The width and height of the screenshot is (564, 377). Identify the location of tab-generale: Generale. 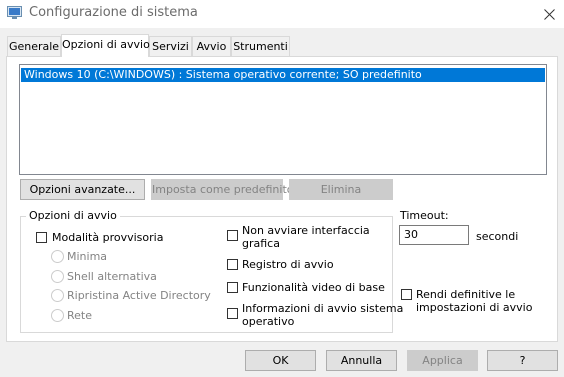
(34, 46).